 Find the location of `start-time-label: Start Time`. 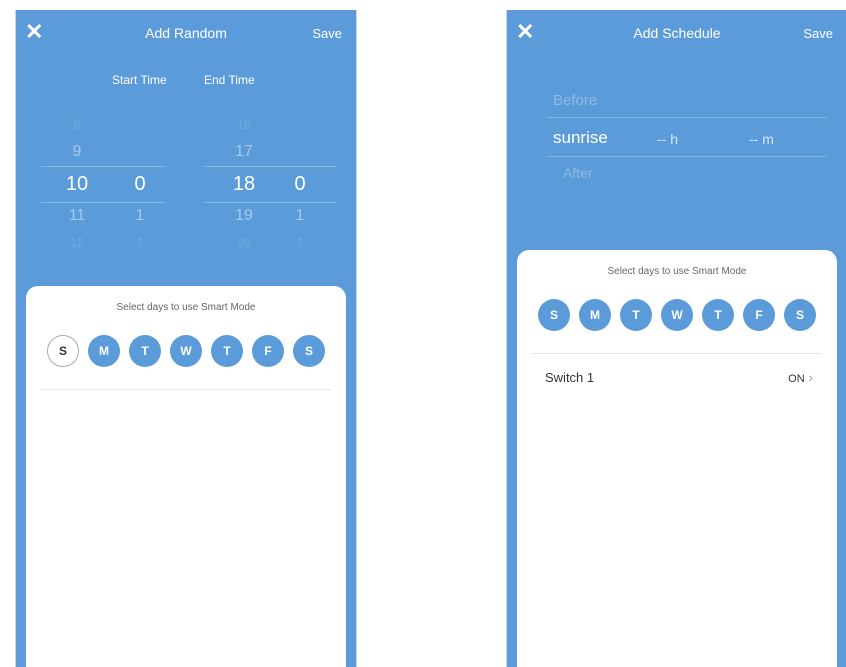

start-time-label: Start Time is located at coordinates (139, 80).